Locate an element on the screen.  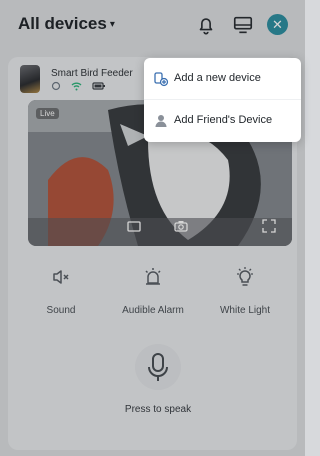
menu-item-label: Add a new device is located at coordinates (217, 78).